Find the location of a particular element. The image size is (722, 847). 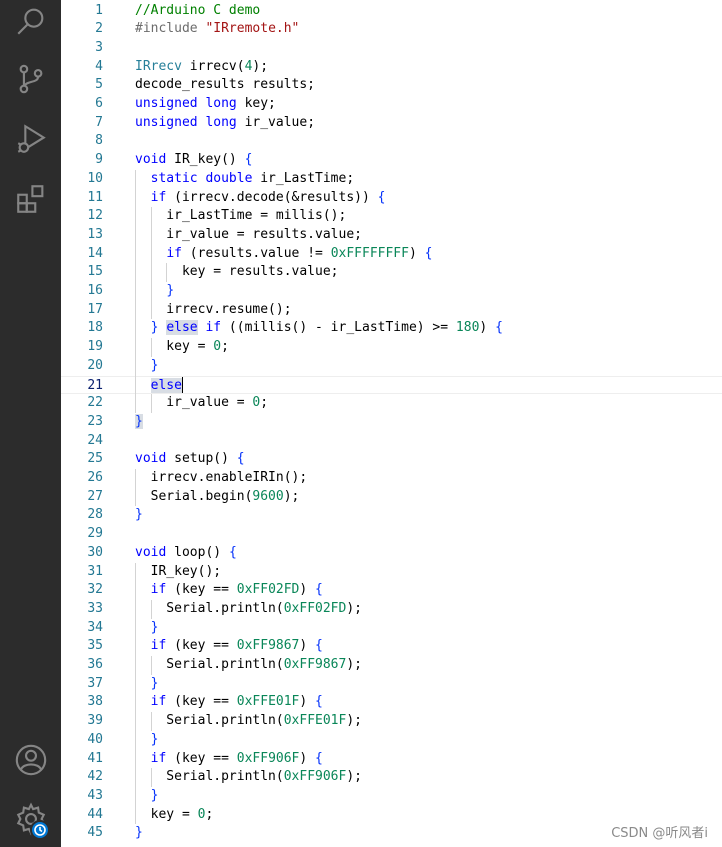

code-token: Serial.println( is located at coordinates (209, 721).